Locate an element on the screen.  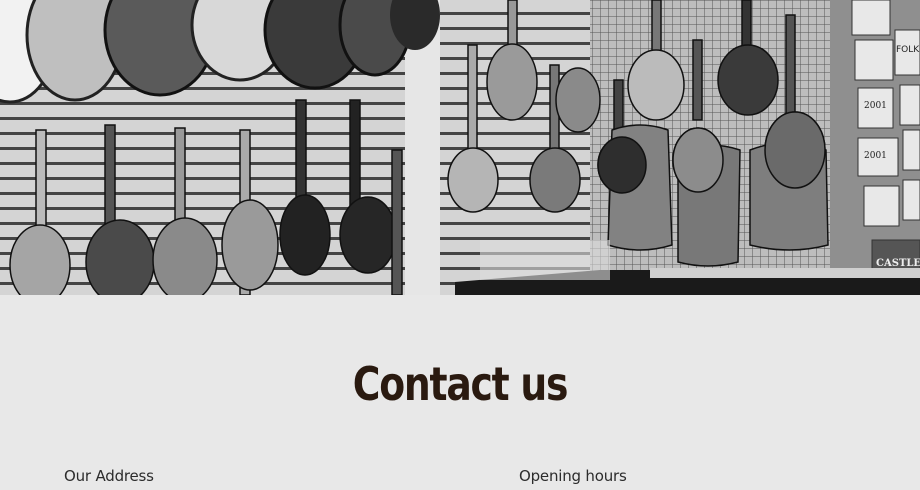
address-label: Our Address is located at coordinates (109, 476).